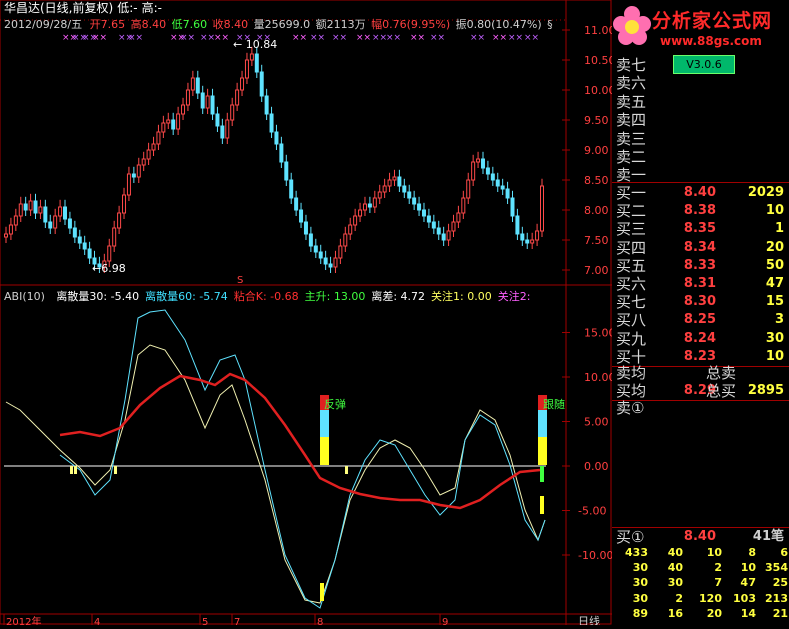  What do you see at coordinates (23, 620) in the screenshot?
I see `time-tick: 2012年` at bounding box center [23, 620].